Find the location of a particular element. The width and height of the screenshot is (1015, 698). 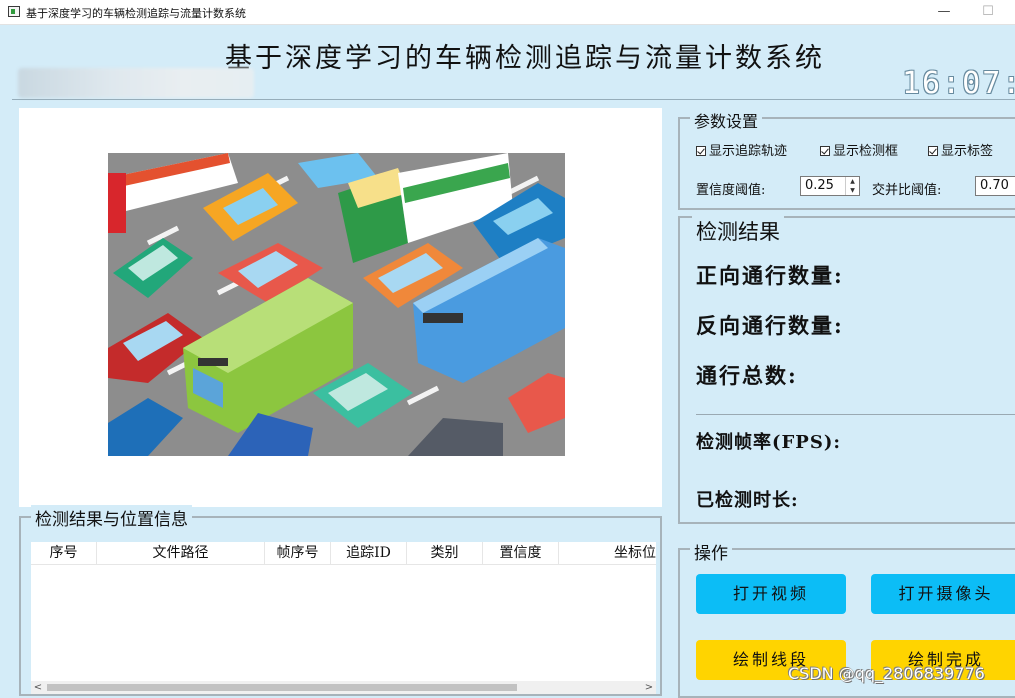

minimize-button: — is located at coordinates (944, 12).